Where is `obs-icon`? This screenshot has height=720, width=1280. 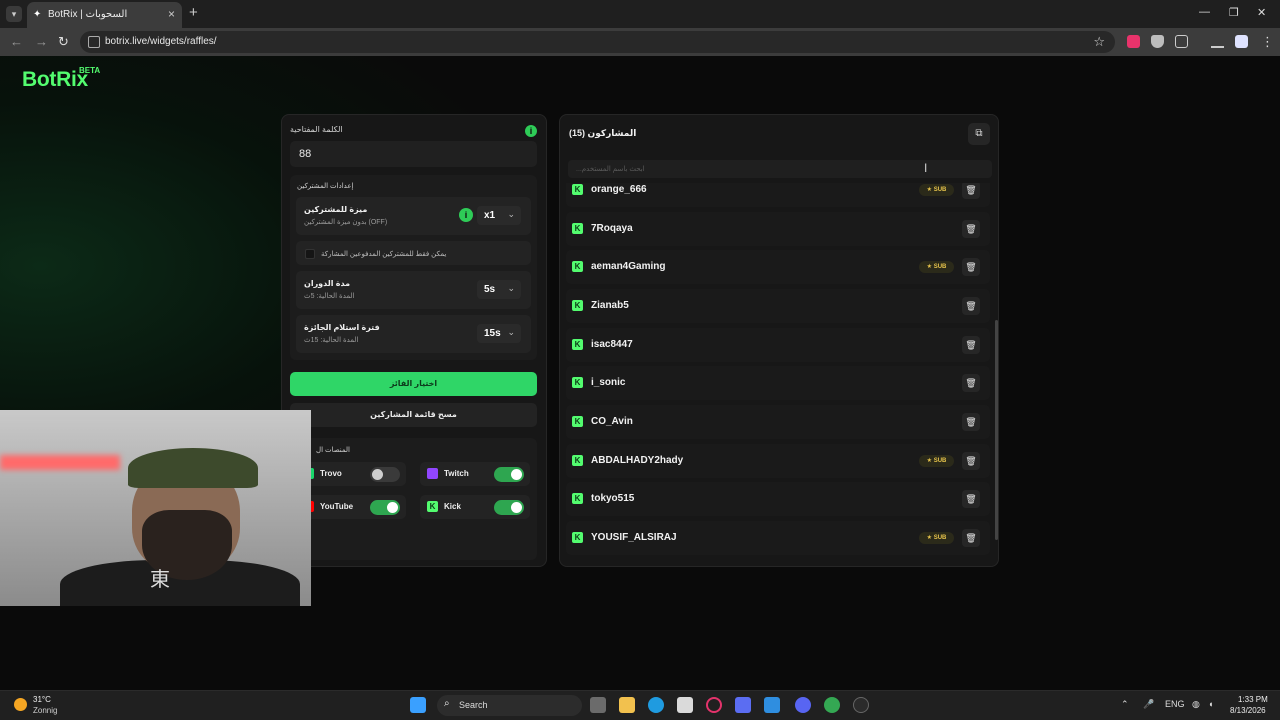 obs-icon is located at coordinates (861, 705).